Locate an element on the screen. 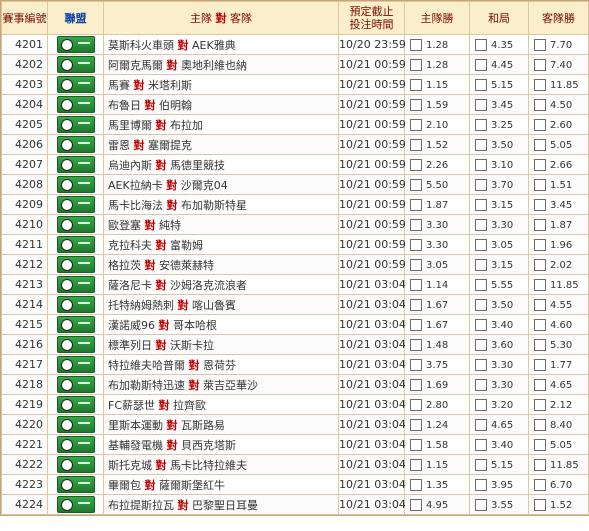 The height and width of the screenshot is (531, 589). home-win-cell: 1.15 is located at coordinates (437, 84).